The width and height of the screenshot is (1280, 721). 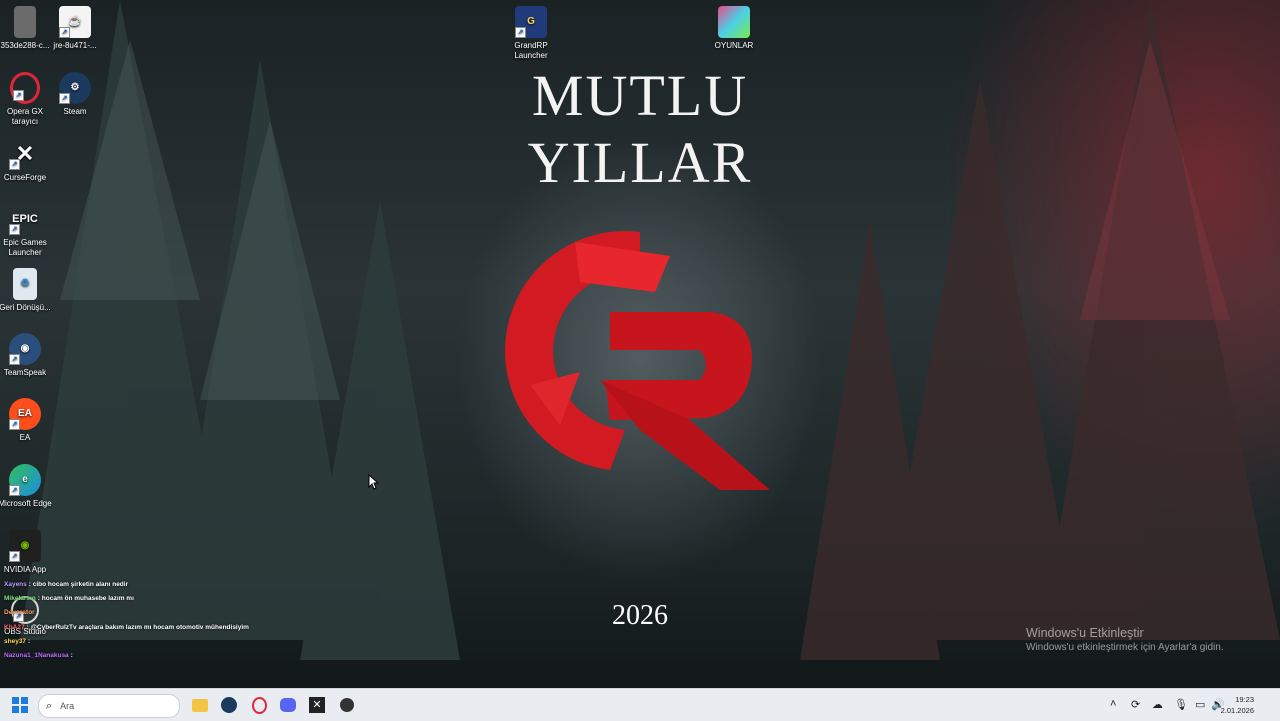 I want to click on file-explorer-icon, so click(x=200, y=705).